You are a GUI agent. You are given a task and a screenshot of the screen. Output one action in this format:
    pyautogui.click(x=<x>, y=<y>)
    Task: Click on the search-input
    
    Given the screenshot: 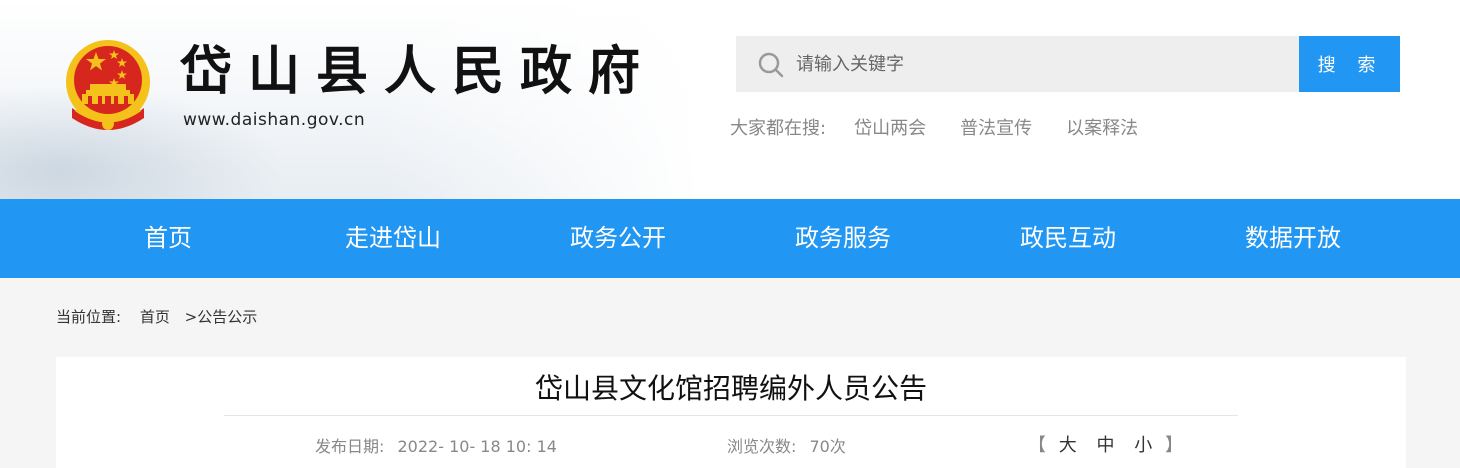 What is the action you would take?
    pyautogui.click(x=1041, y=64)
    